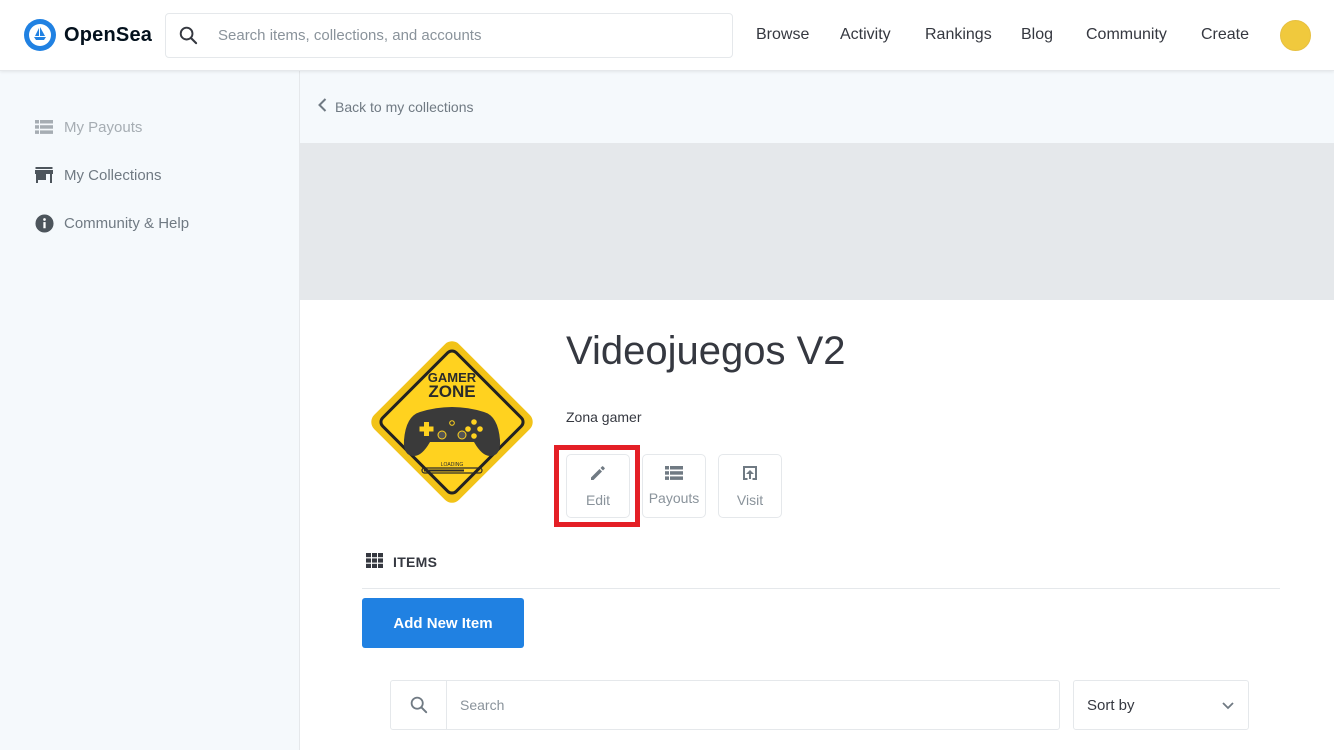  What do you see at coordinates (750, 705) in the screenshot?
I see `items-search-input` at bounding box center [750, 705].